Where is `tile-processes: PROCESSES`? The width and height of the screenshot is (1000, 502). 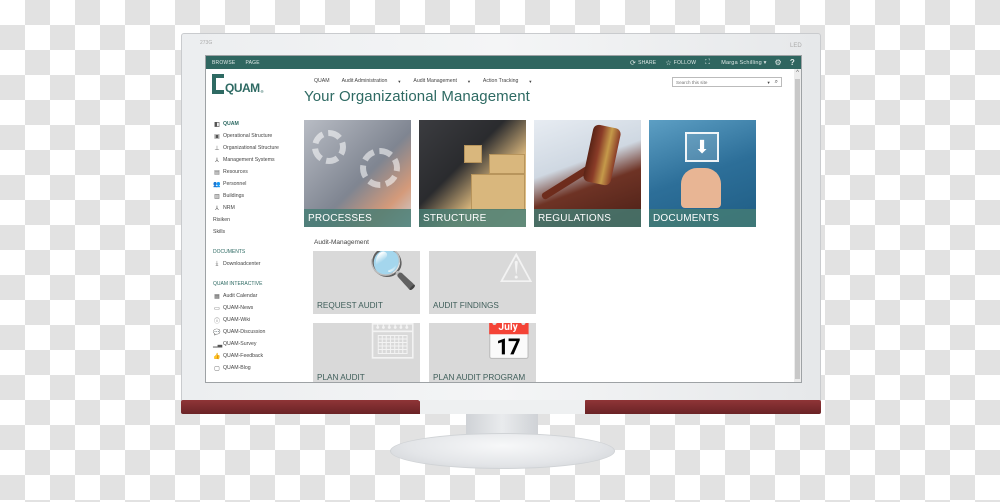 tile-processes: PROCESSES is located at coordinates (357, 173).